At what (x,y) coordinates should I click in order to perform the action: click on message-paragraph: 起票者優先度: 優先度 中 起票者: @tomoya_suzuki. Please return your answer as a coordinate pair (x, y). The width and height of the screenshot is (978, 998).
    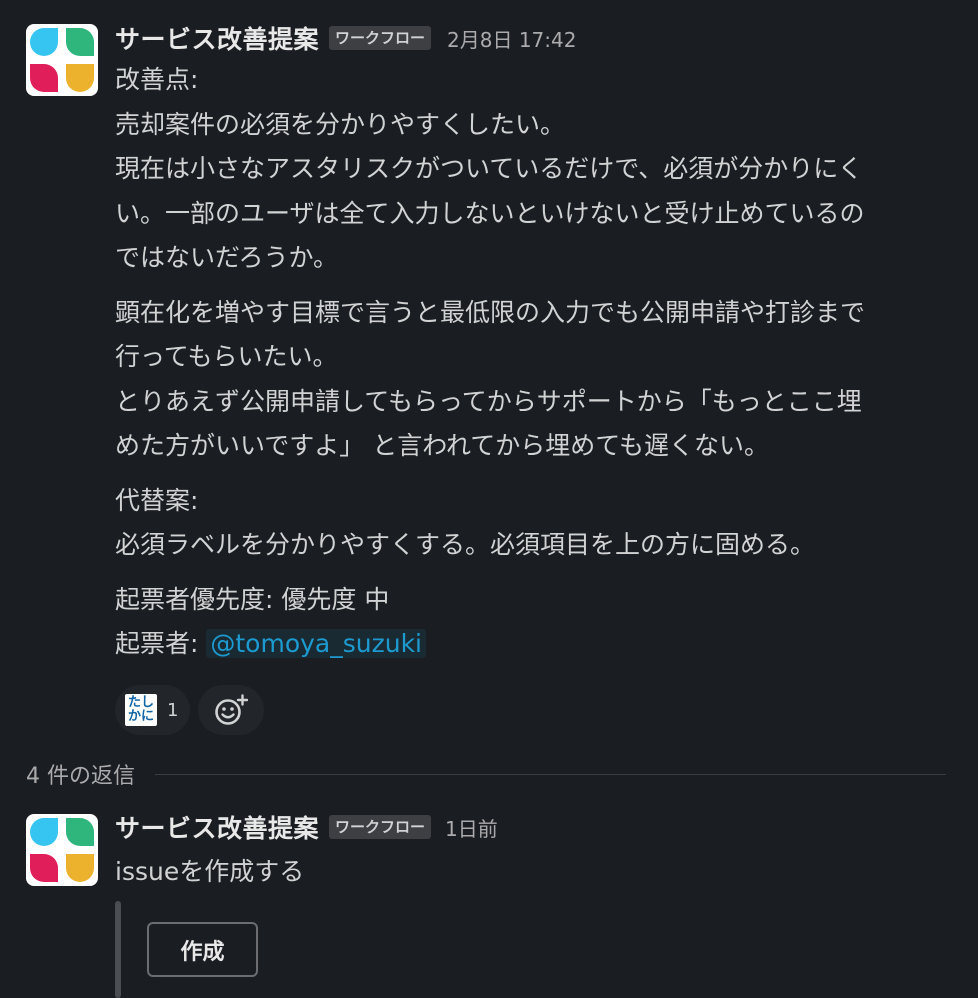
    Looking at the image, I should click on (540, 622).